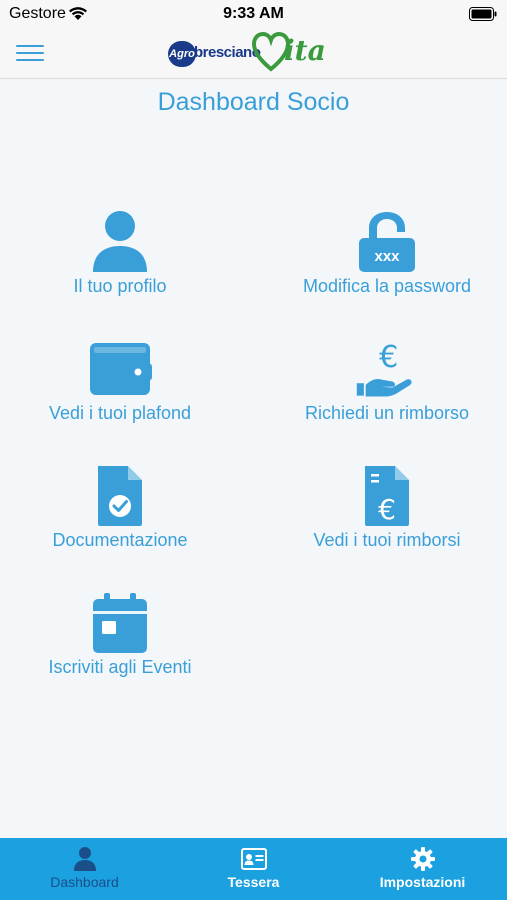 The width and height of the screenshot is (507, 900). I want to click on logo-agro: Agro, so click(182, 54).